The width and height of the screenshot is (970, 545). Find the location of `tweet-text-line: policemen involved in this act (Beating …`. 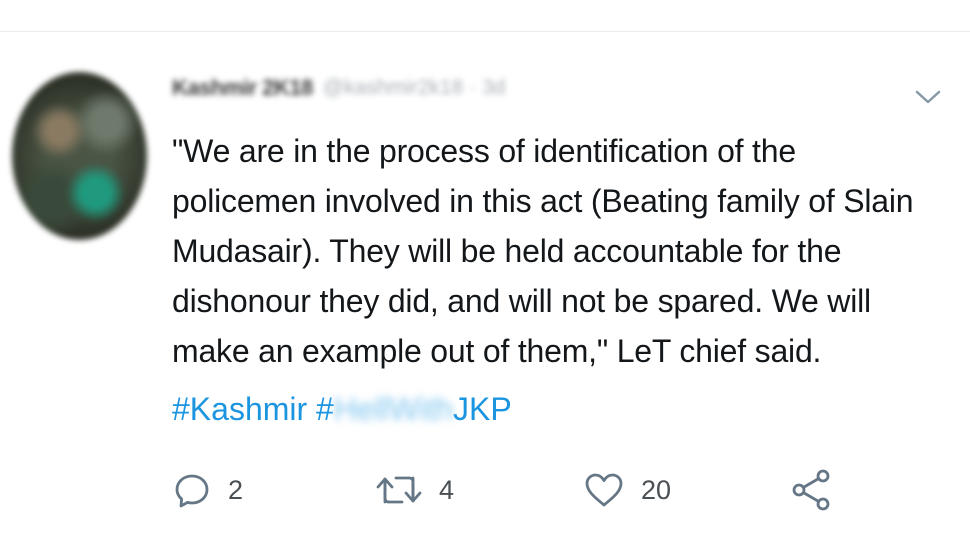

tweet-text-line: policemen involved in this act (Beating … is located at coordinates (543, 201).